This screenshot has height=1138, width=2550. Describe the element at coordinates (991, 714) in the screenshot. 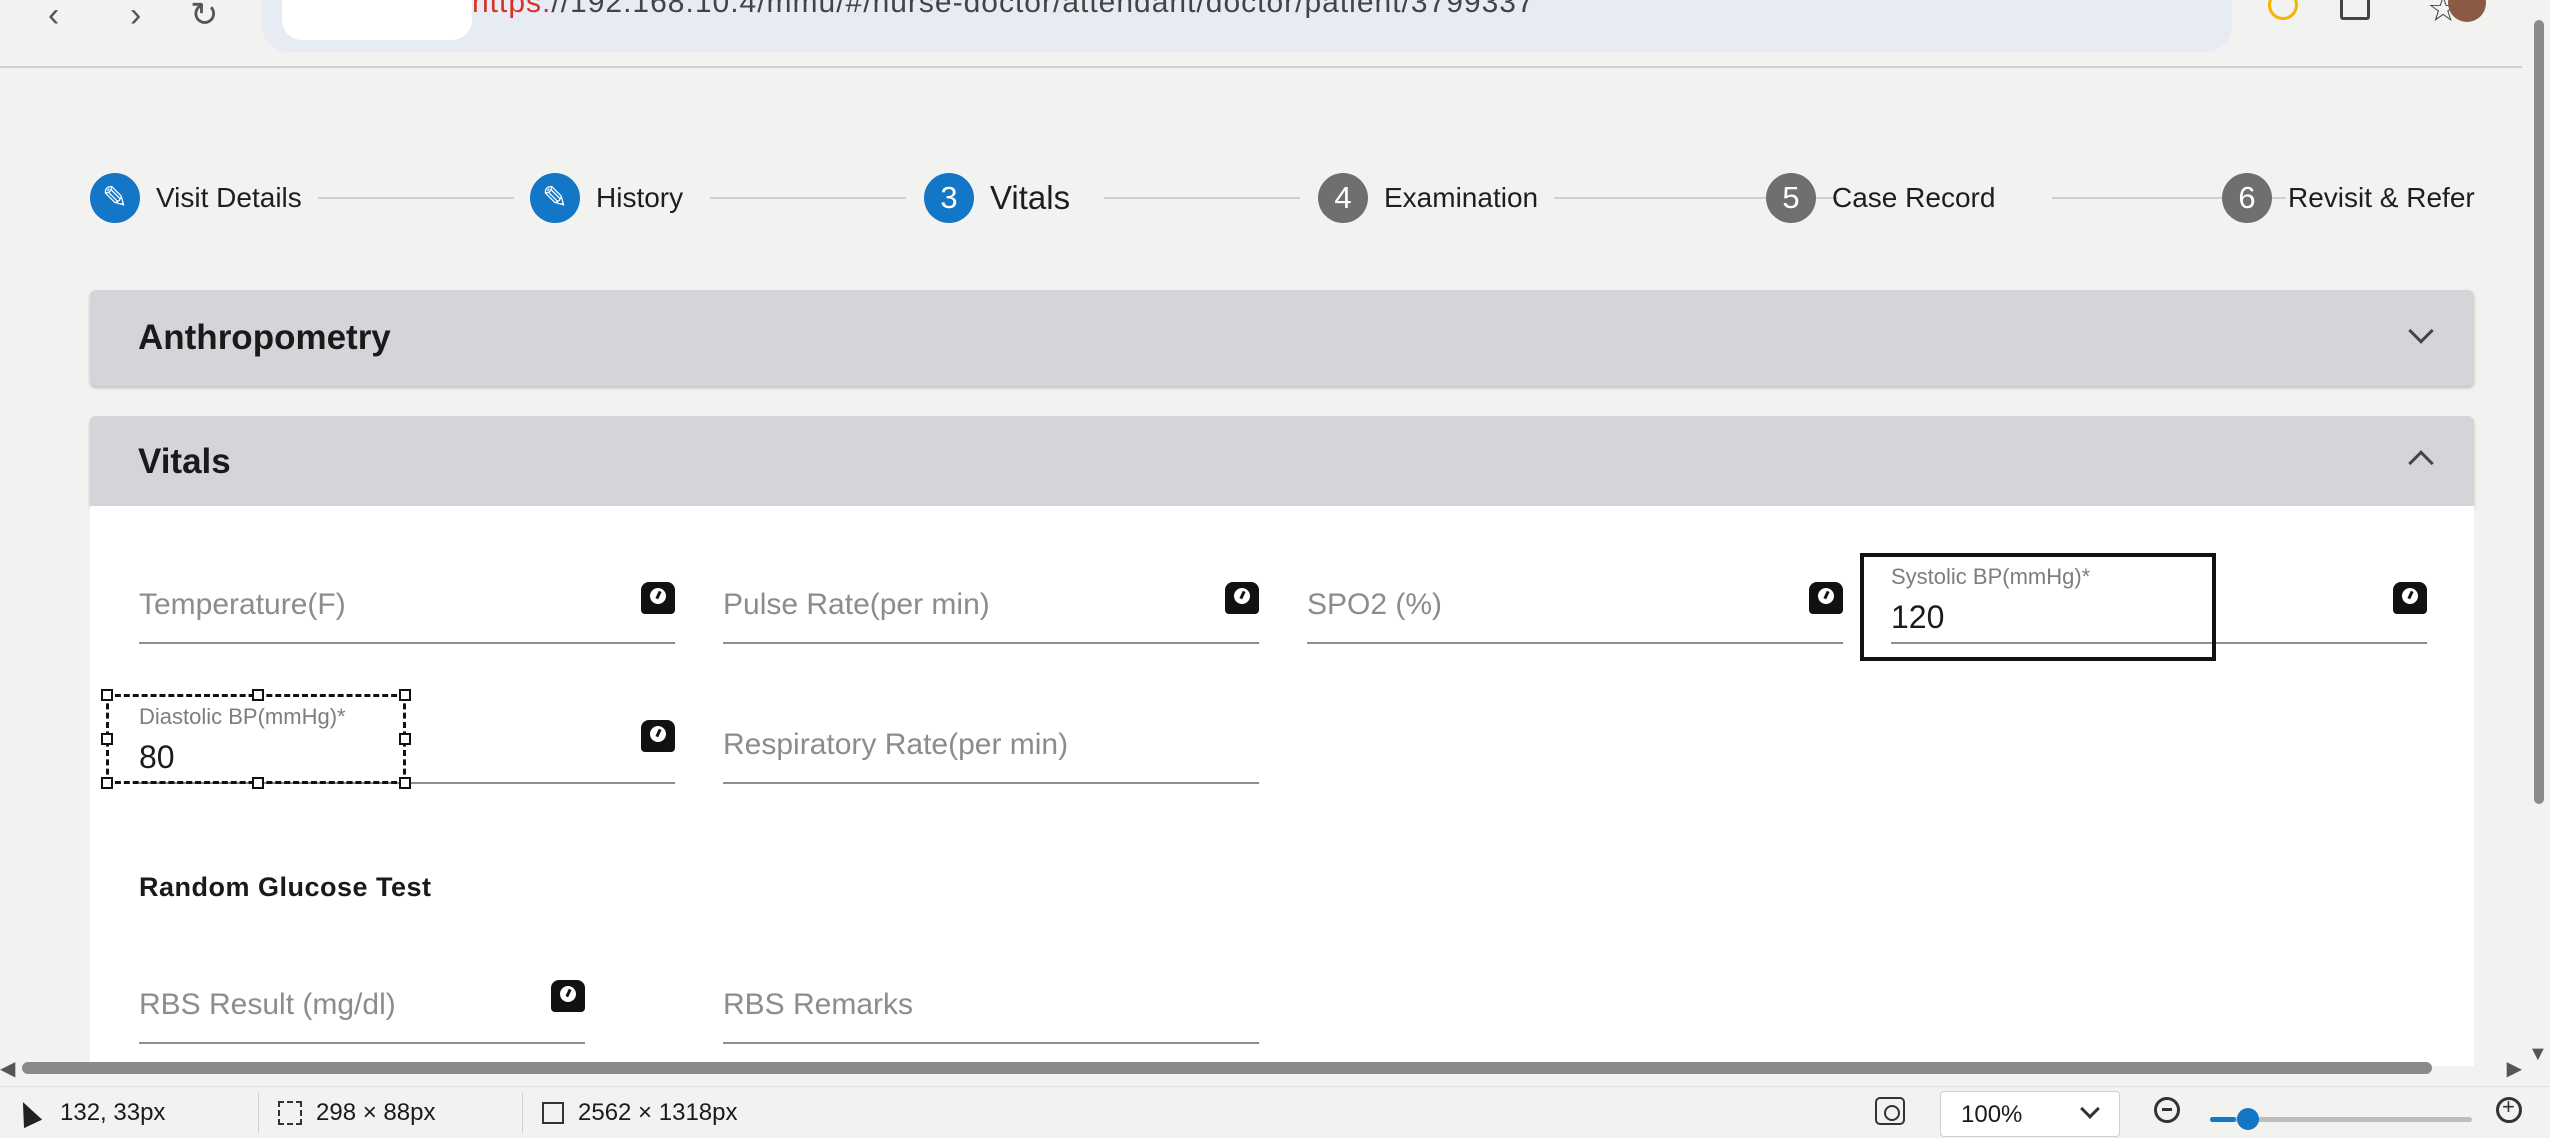

I see `respiratory-rate-field: Respiratory Rate(per min)` at that location.